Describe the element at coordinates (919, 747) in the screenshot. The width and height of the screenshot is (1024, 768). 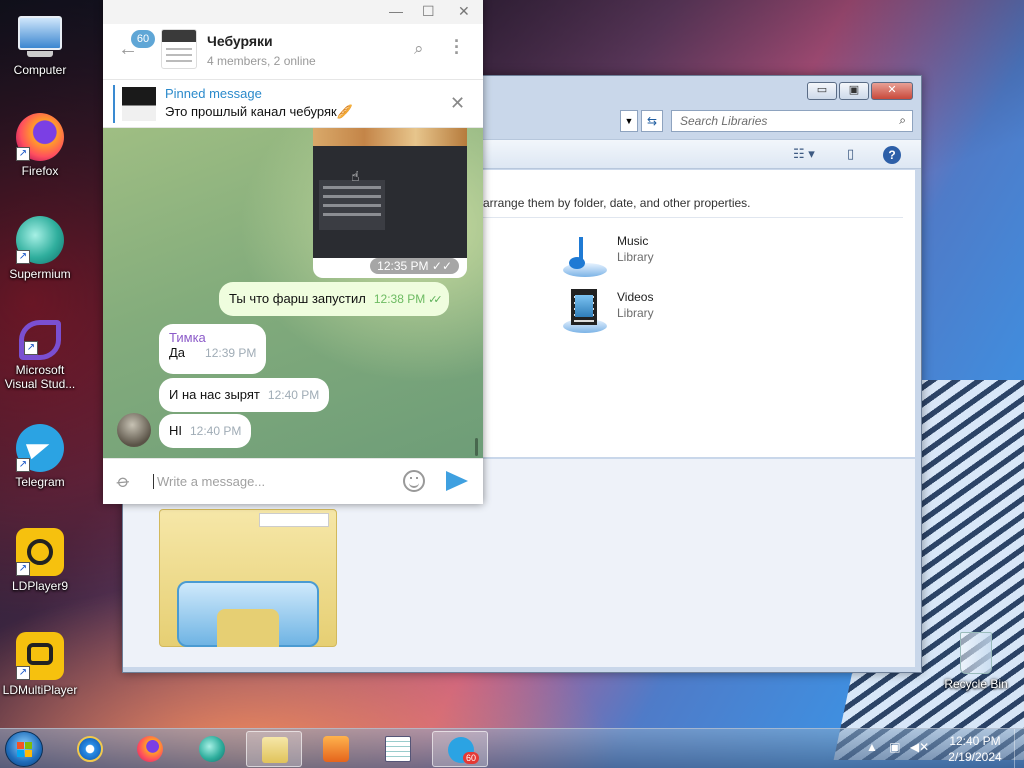
I see `volume-muted-icon: ◀✕` at that location.